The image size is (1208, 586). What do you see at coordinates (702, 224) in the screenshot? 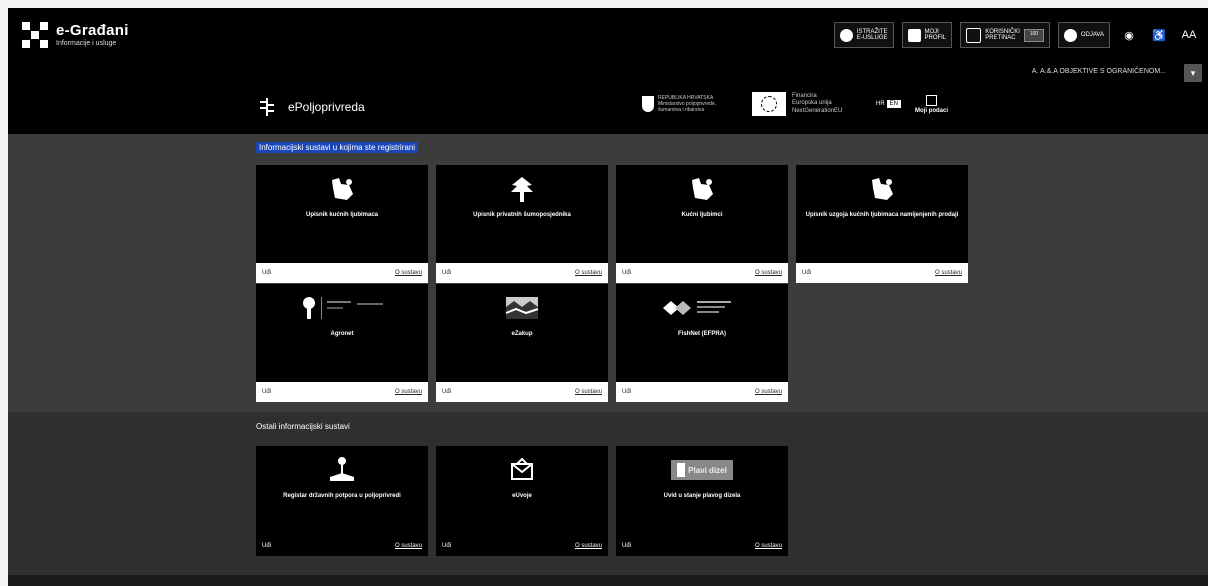
I see `system-card: Kućni ljubimci Uđi O sustavu` at bounding box center [702, 224].